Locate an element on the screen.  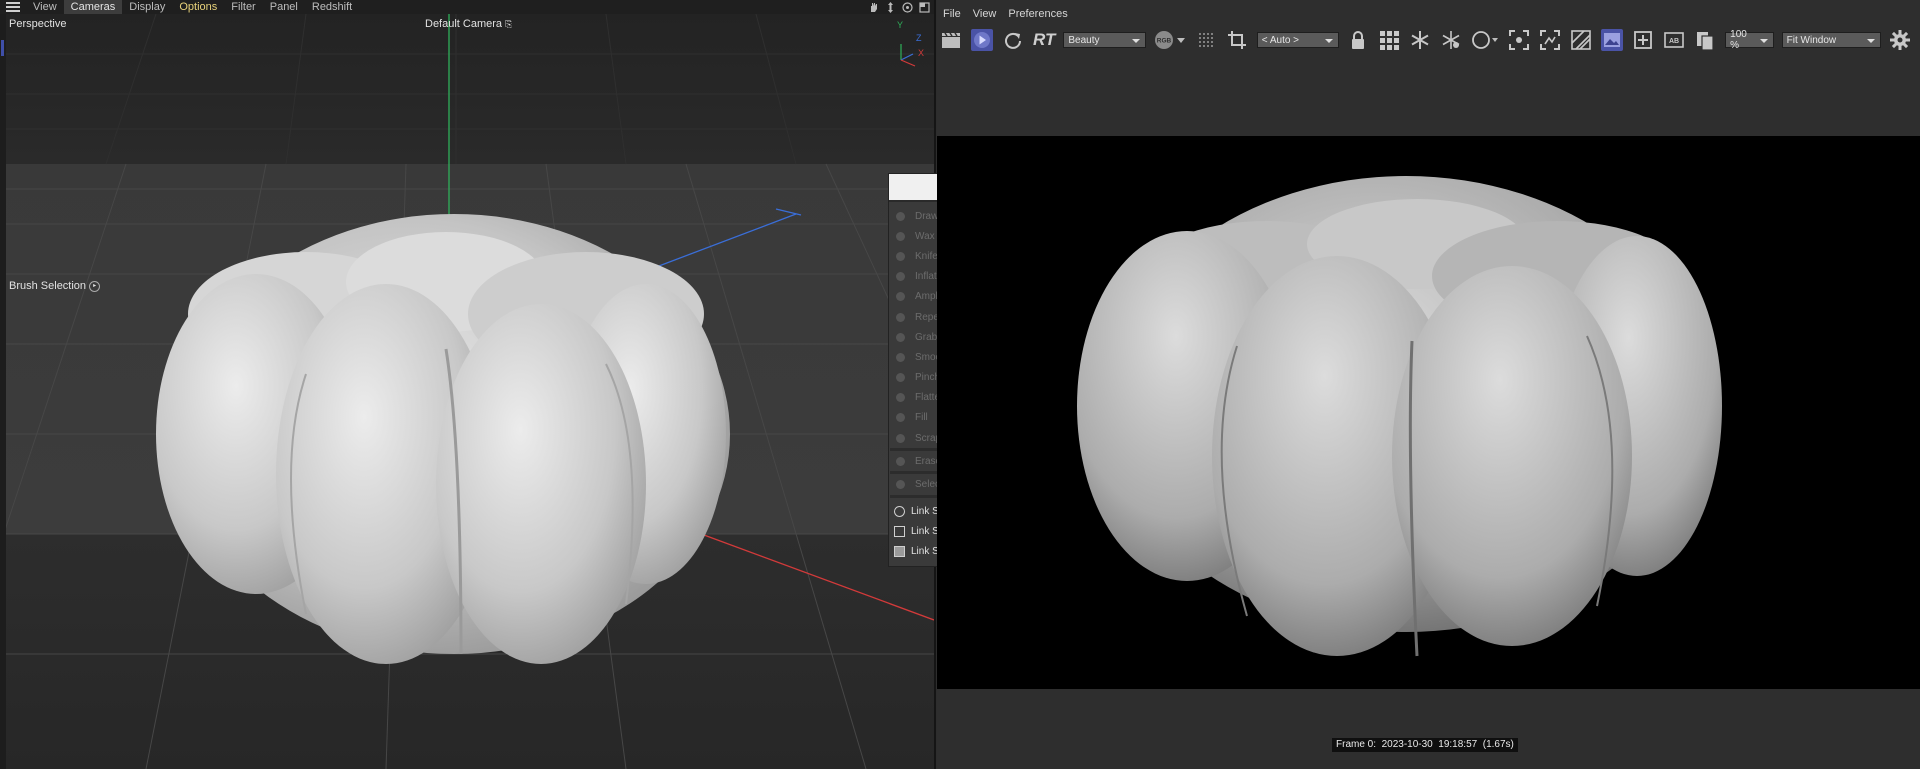
brush-selection-label: Brush Selection ▸ is located at coordinates (55, 286).